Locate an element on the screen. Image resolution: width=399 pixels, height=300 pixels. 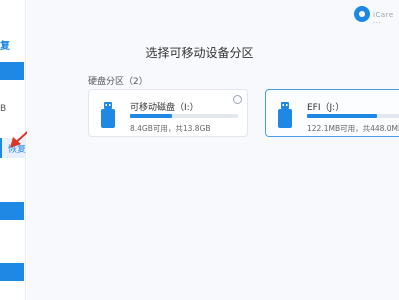
drive-card-efi: EFI（J:） 122.1MB可用，共448.0MB is located at coordinates (332, 113).